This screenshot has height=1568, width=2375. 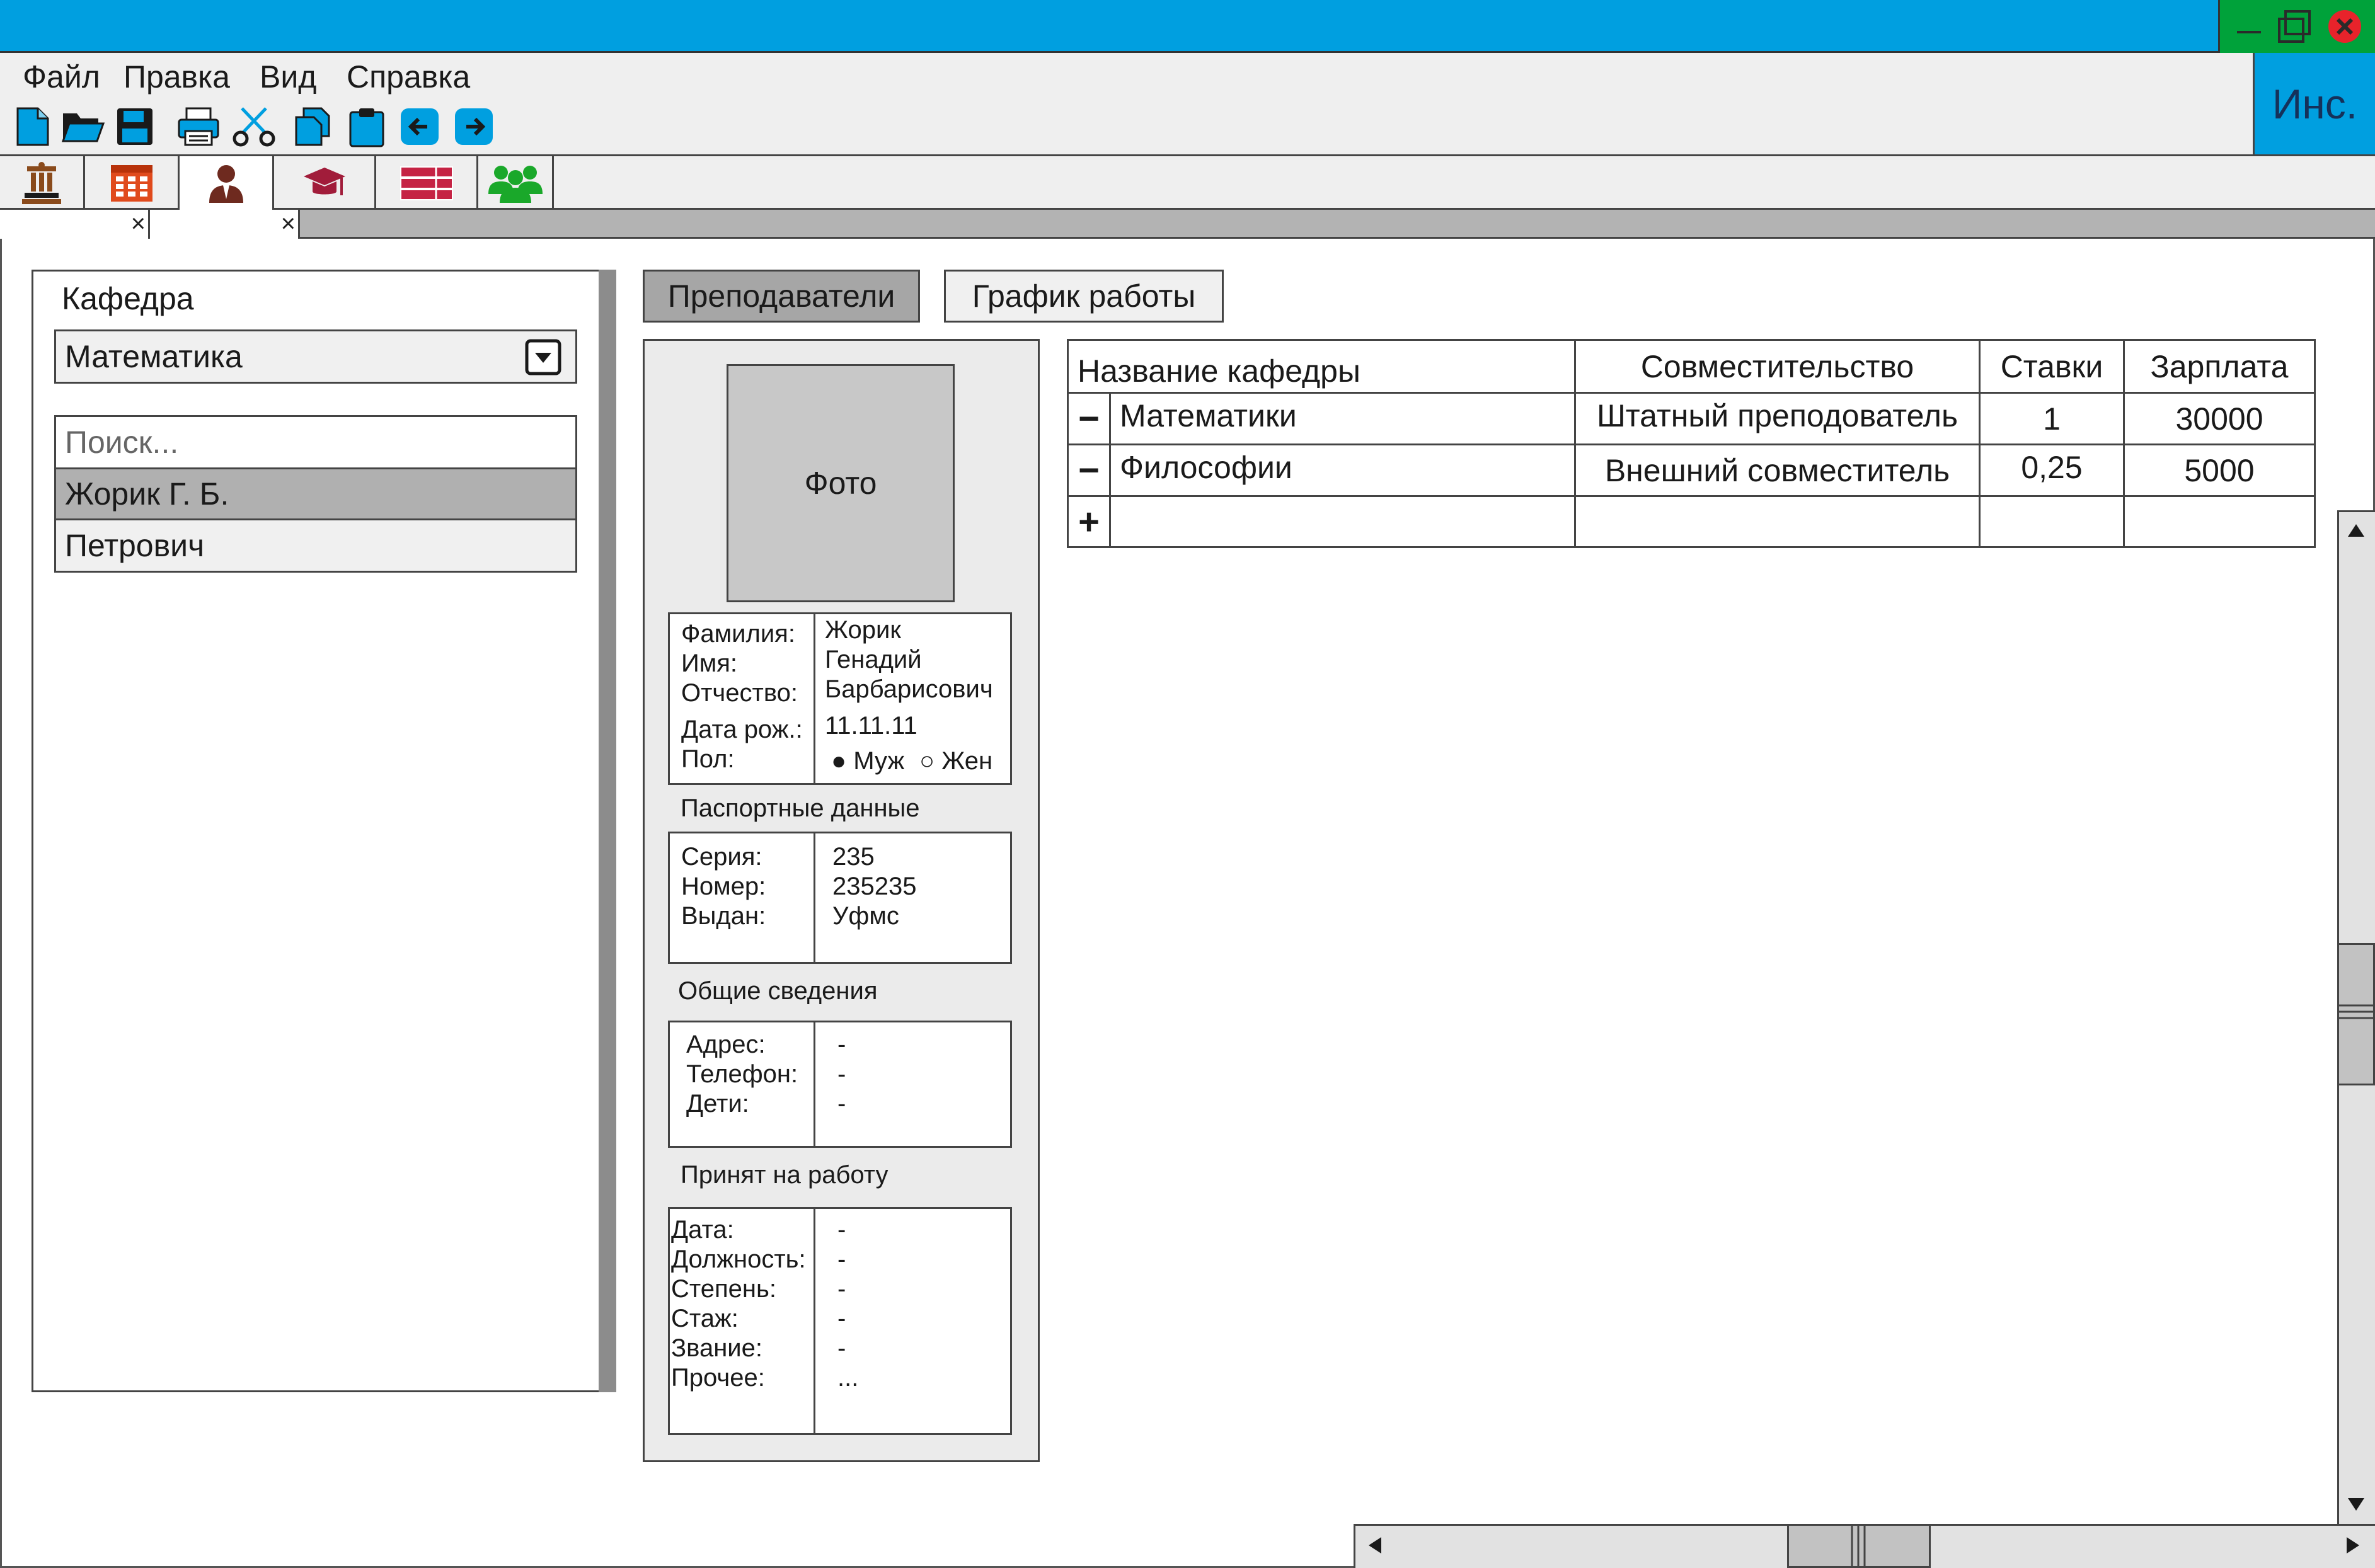 I want to click on field-label: Фамилия:, so click(x=738, y=634).